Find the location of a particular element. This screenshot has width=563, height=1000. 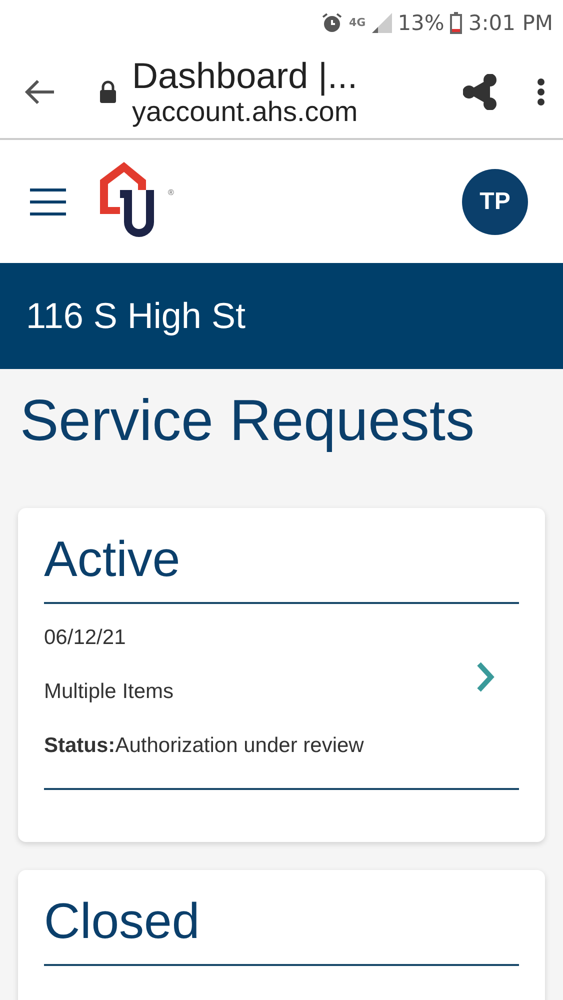

lock-icon is located at coordinates (108, 92).